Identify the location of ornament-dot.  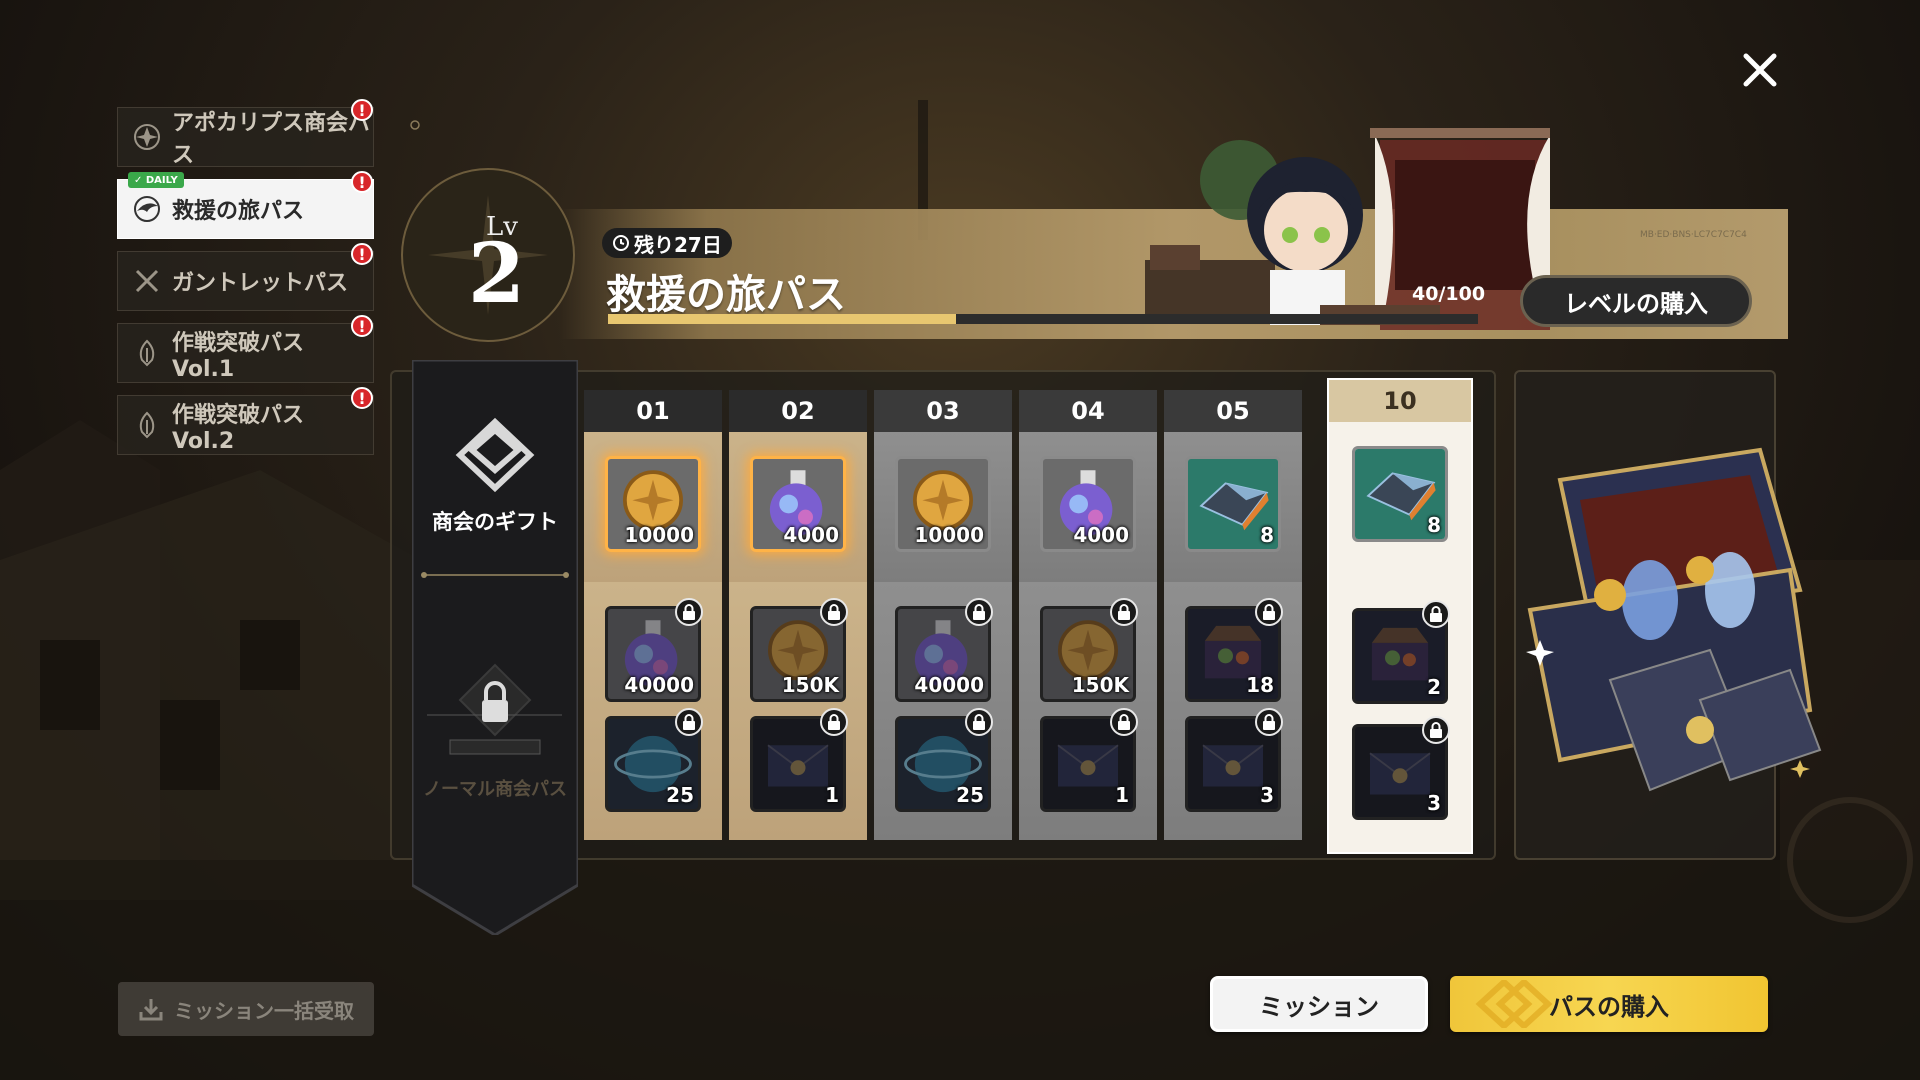
(415, 125).